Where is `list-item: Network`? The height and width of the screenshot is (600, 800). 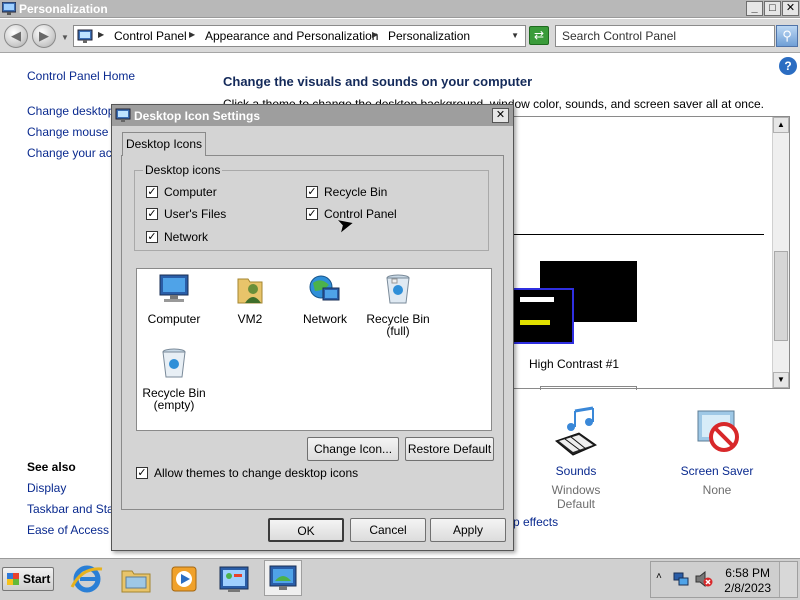
list-item: Network is located at coordinates (325, 299).